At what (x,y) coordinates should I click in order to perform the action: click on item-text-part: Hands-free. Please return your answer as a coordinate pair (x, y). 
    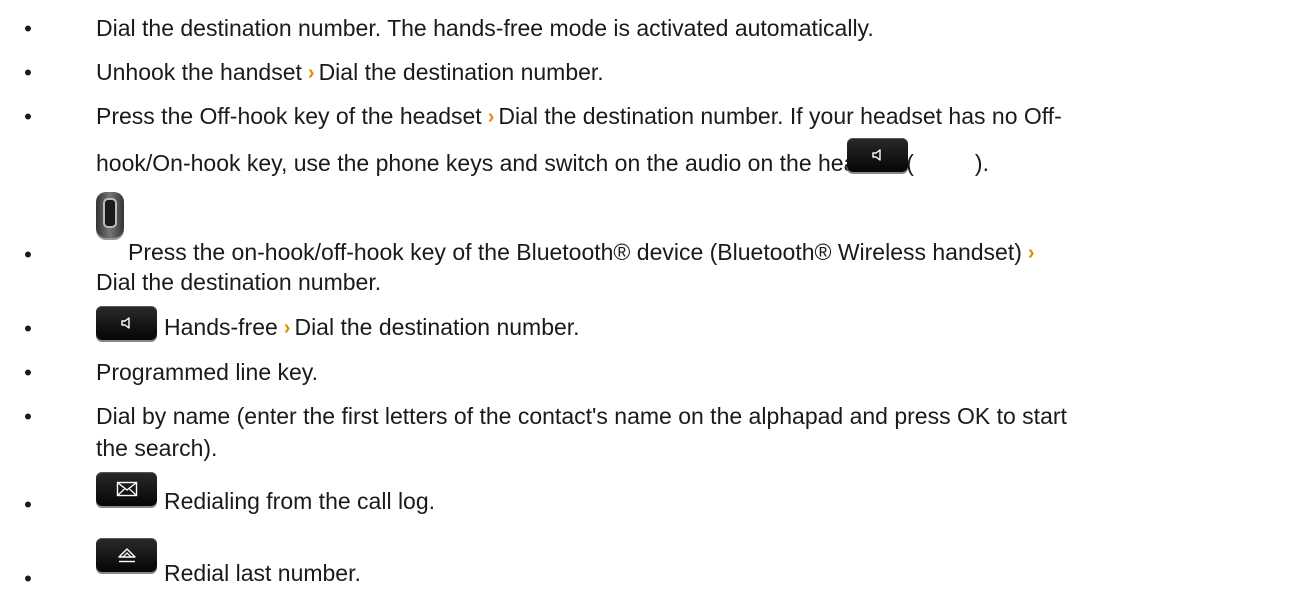
    Looking at the image, I should click on (221, 327).